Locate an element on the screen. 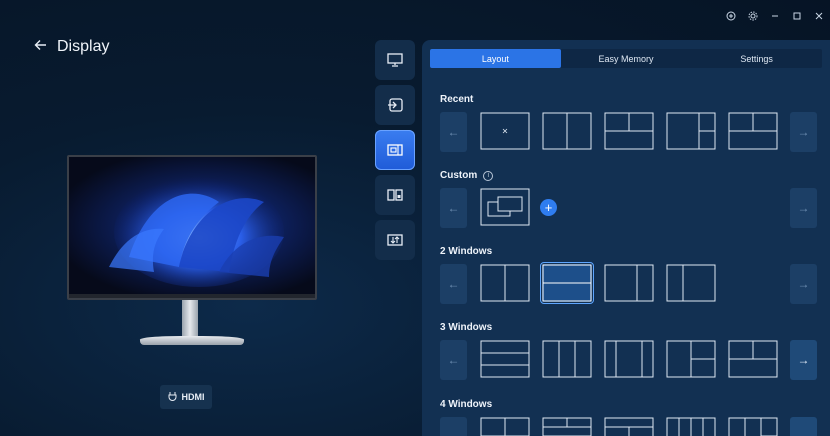 The height and width of the screenshot is (436, 830). picture-in-picture-icon is located at coordinates (395, 195).